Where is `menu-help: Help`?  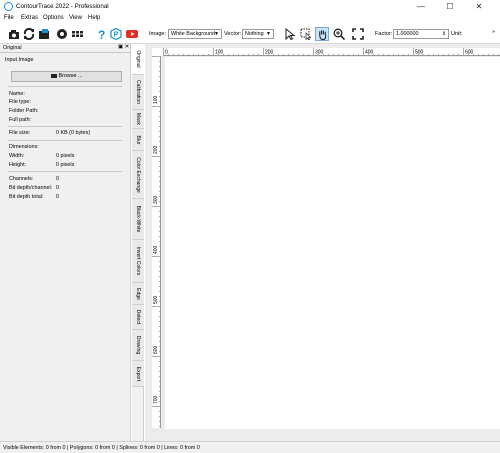 menu-help: Help is located at coordinates (94, 18).